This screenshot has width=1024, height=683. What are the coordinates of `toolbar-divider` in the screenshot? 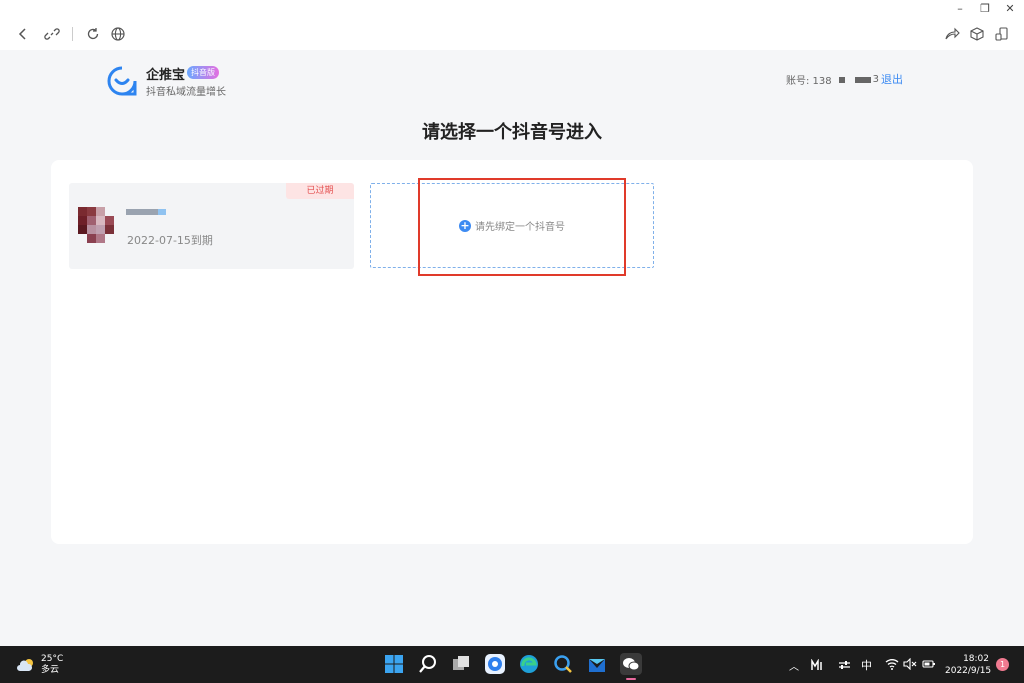 It's located at (72, 34).